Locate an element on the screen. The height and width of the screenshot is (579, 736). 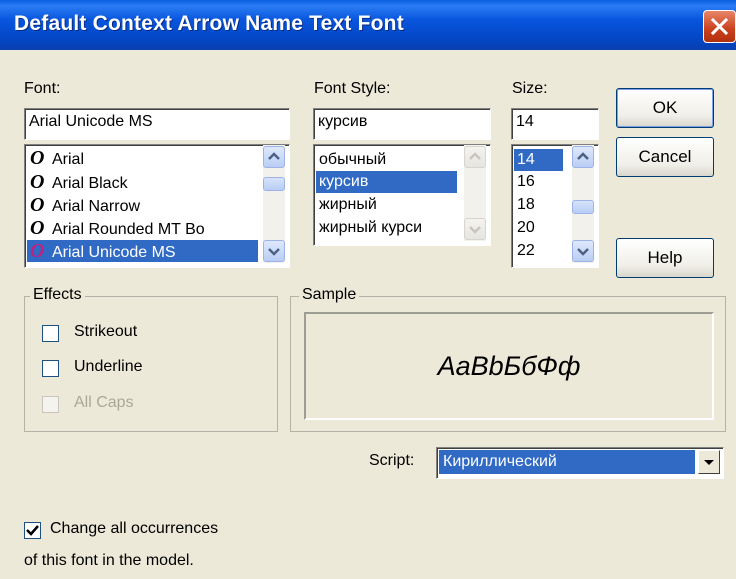
size-item: 20 is located at coordinates (538, 228).